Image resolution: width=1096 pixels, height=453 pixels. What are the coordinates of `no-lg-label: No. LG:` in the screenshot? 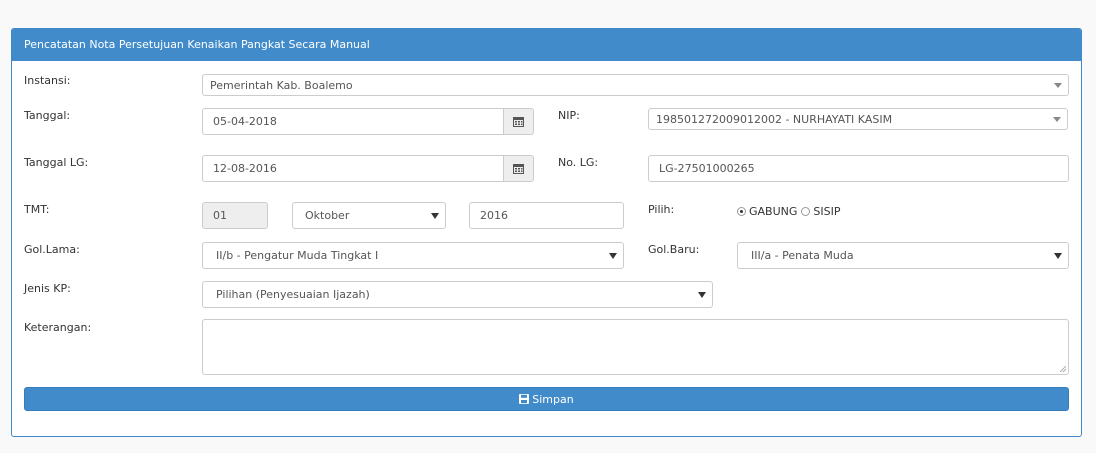 It's located at (578, 162).